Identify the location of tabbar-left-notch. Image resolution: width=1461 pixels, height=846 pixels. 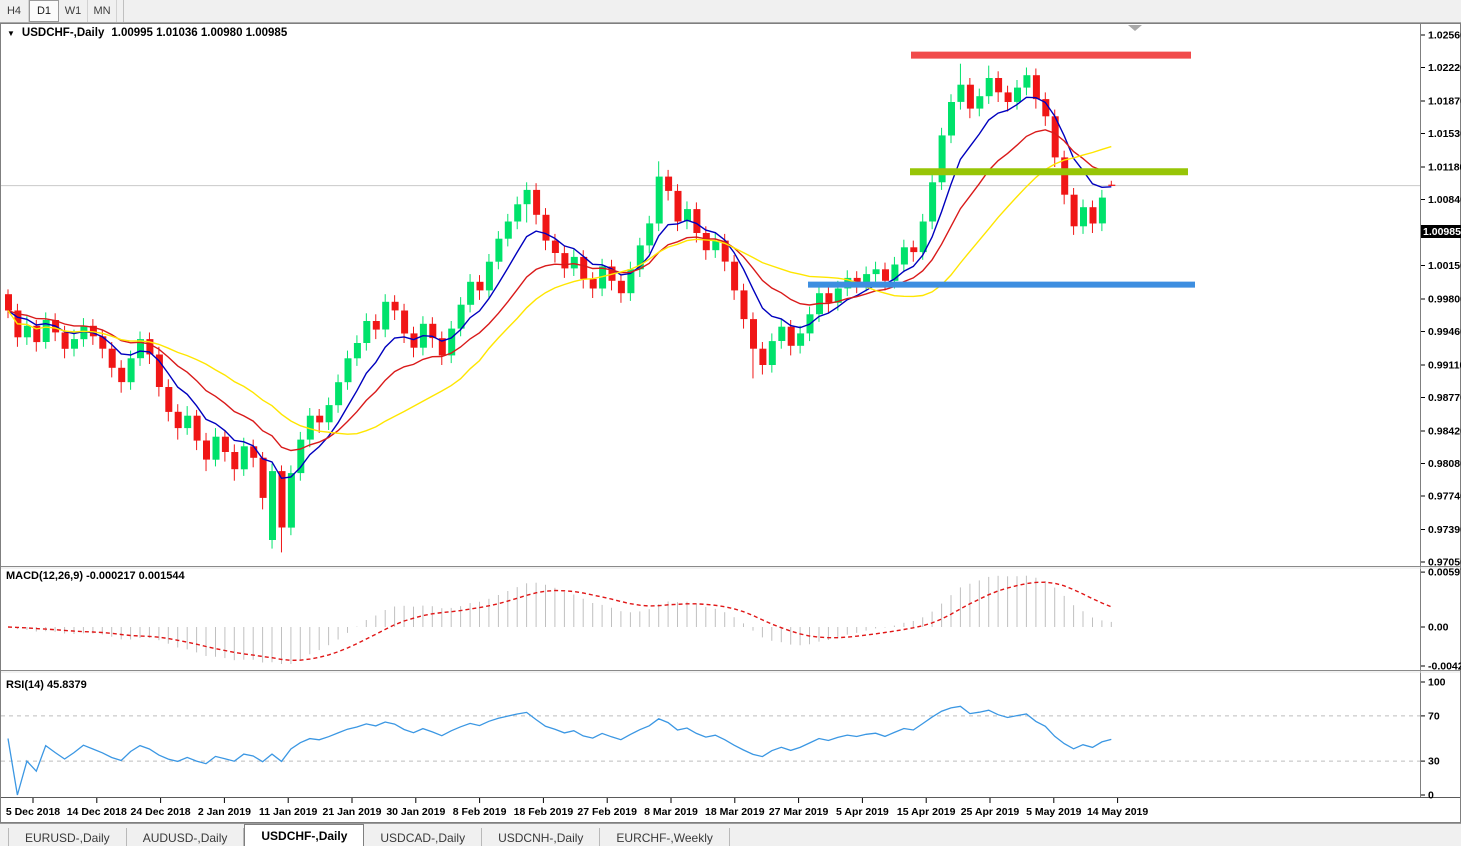
(4, 837).